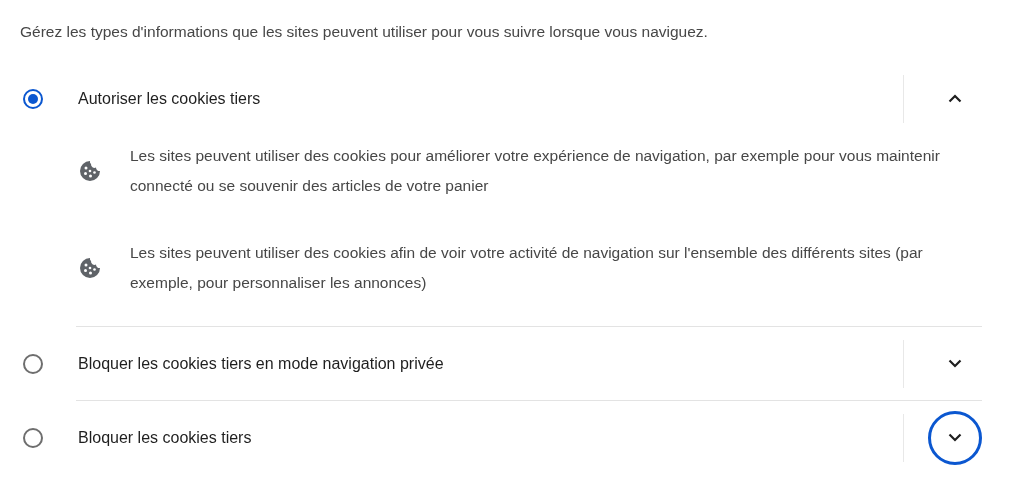 The width and height of the screenshot is (1009, 497). What do you see at coordinates (364, 32) in the screenshot?
I see `description-text: Gérez les types d'informations que les sites peuvent utiliser pour vous suivre lorsque vous naviguez.` at bounding box center [364, 32].